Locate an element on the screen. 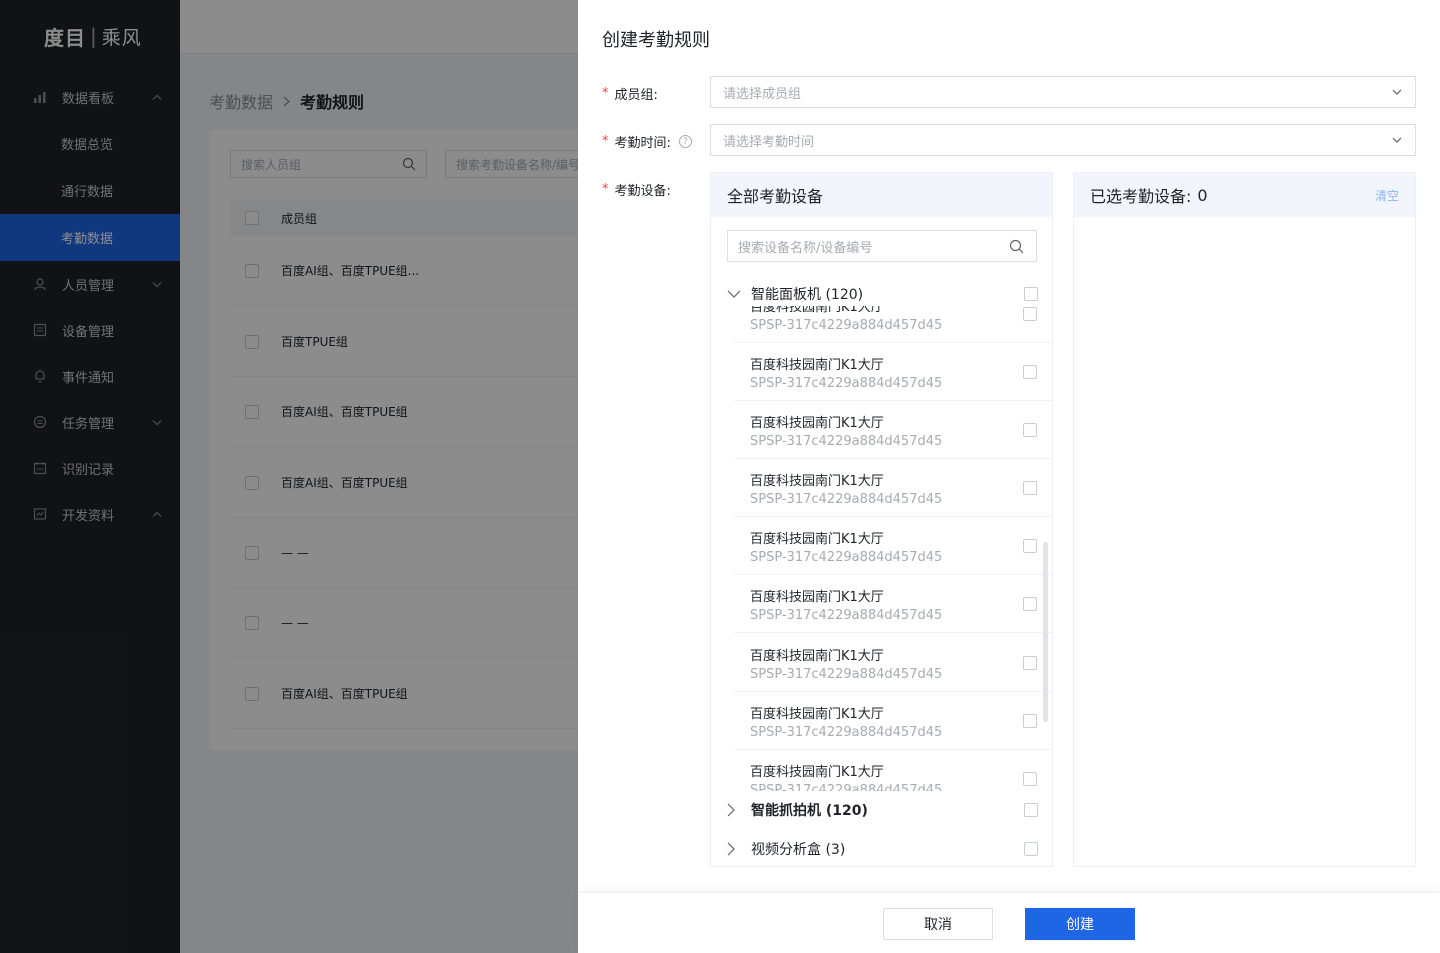 The width and height of the screenshot is (1440, 953). attendance-time-label-text: 考勤时间: is located at coordinates (642, 143).